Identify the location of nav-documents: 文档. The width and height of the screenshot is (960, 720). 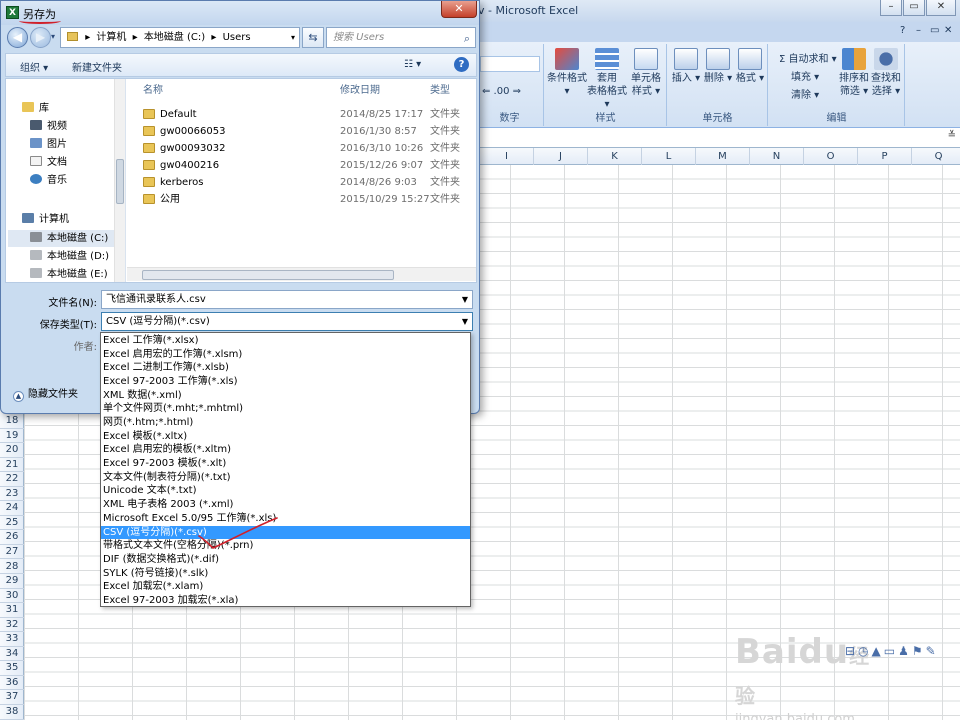
(77, 162).